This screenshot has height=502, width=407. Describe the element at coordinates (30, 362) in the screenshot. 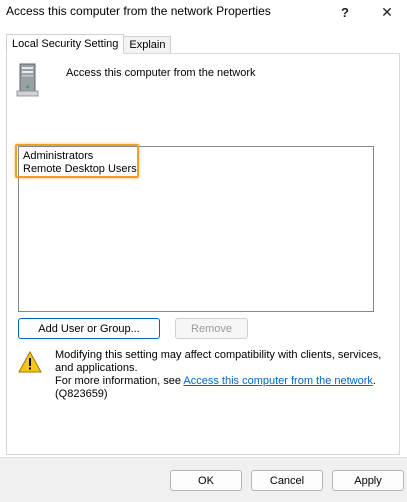

I see `warning-icon` at that location.